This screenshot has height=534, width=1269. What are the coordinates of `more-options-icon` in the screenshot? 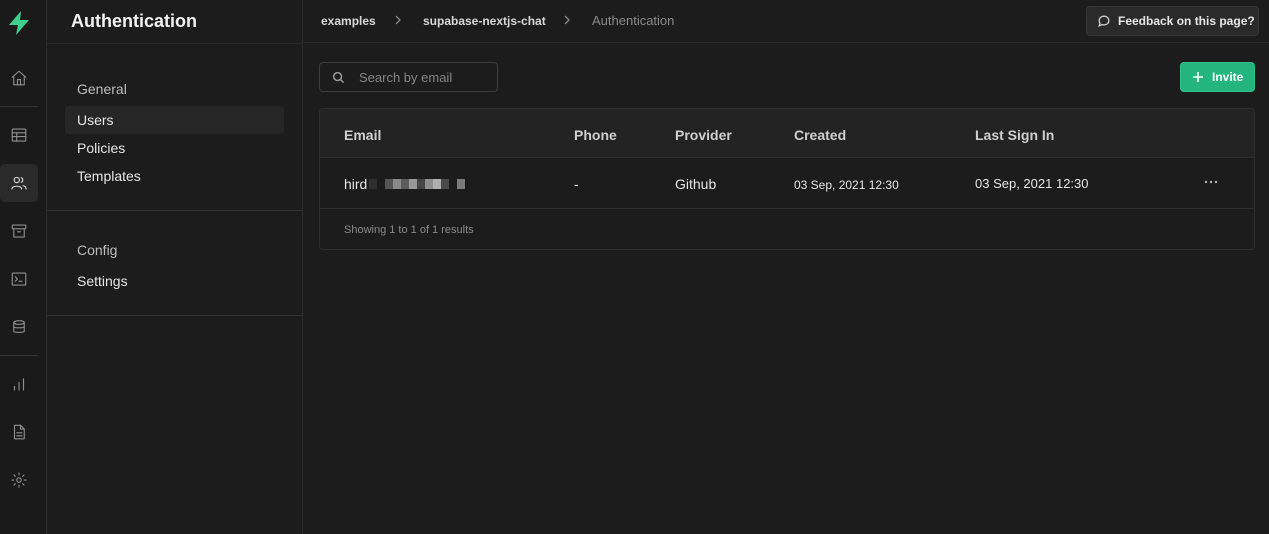 It's located at (1211, 182).